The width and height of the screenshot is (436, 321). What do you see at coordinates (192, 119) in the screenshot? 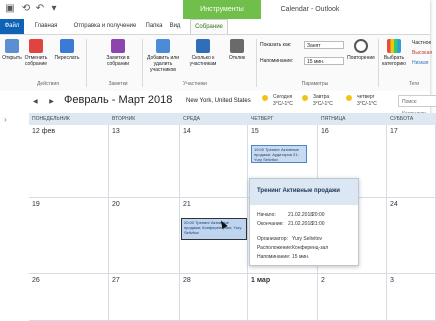
I see `weekday-label: СРЕДА` at bounding box center [192, 119].